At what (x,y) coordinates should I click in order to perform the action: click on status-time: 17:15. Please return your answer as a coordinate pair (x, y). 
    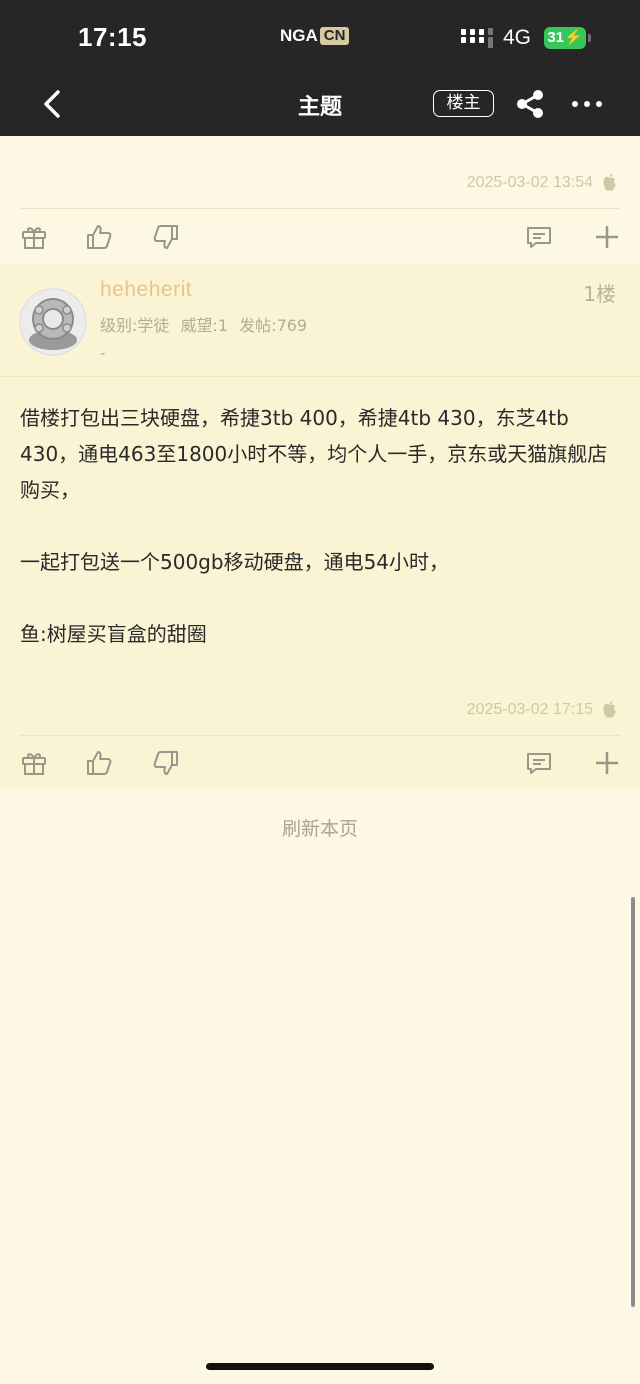
    Looking at the image, I should click on (112, 37).